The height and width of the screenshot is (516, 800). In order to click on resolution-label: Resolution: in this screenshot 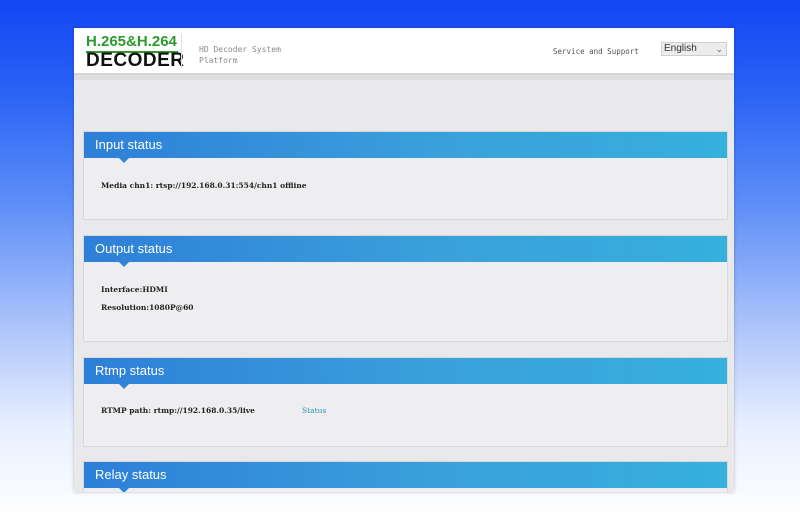, I will do `click(125, 307)`.